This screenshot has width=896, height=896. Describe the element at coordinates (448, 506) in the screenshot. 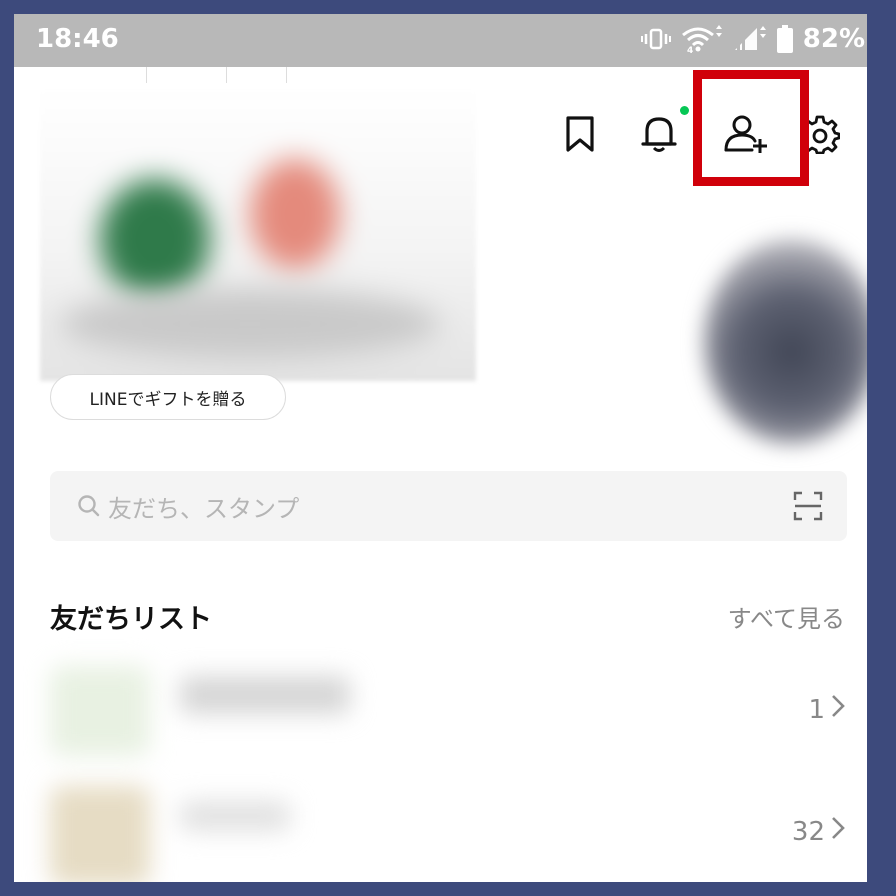

I see `search-bar: 友だち、スタンプ` at that location.